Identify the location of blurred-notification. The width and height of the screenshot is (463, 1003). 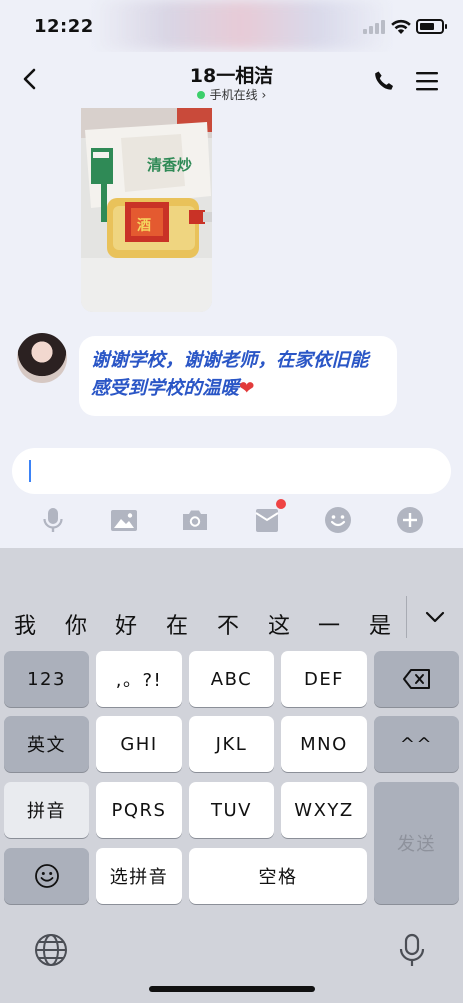
(242, 25).